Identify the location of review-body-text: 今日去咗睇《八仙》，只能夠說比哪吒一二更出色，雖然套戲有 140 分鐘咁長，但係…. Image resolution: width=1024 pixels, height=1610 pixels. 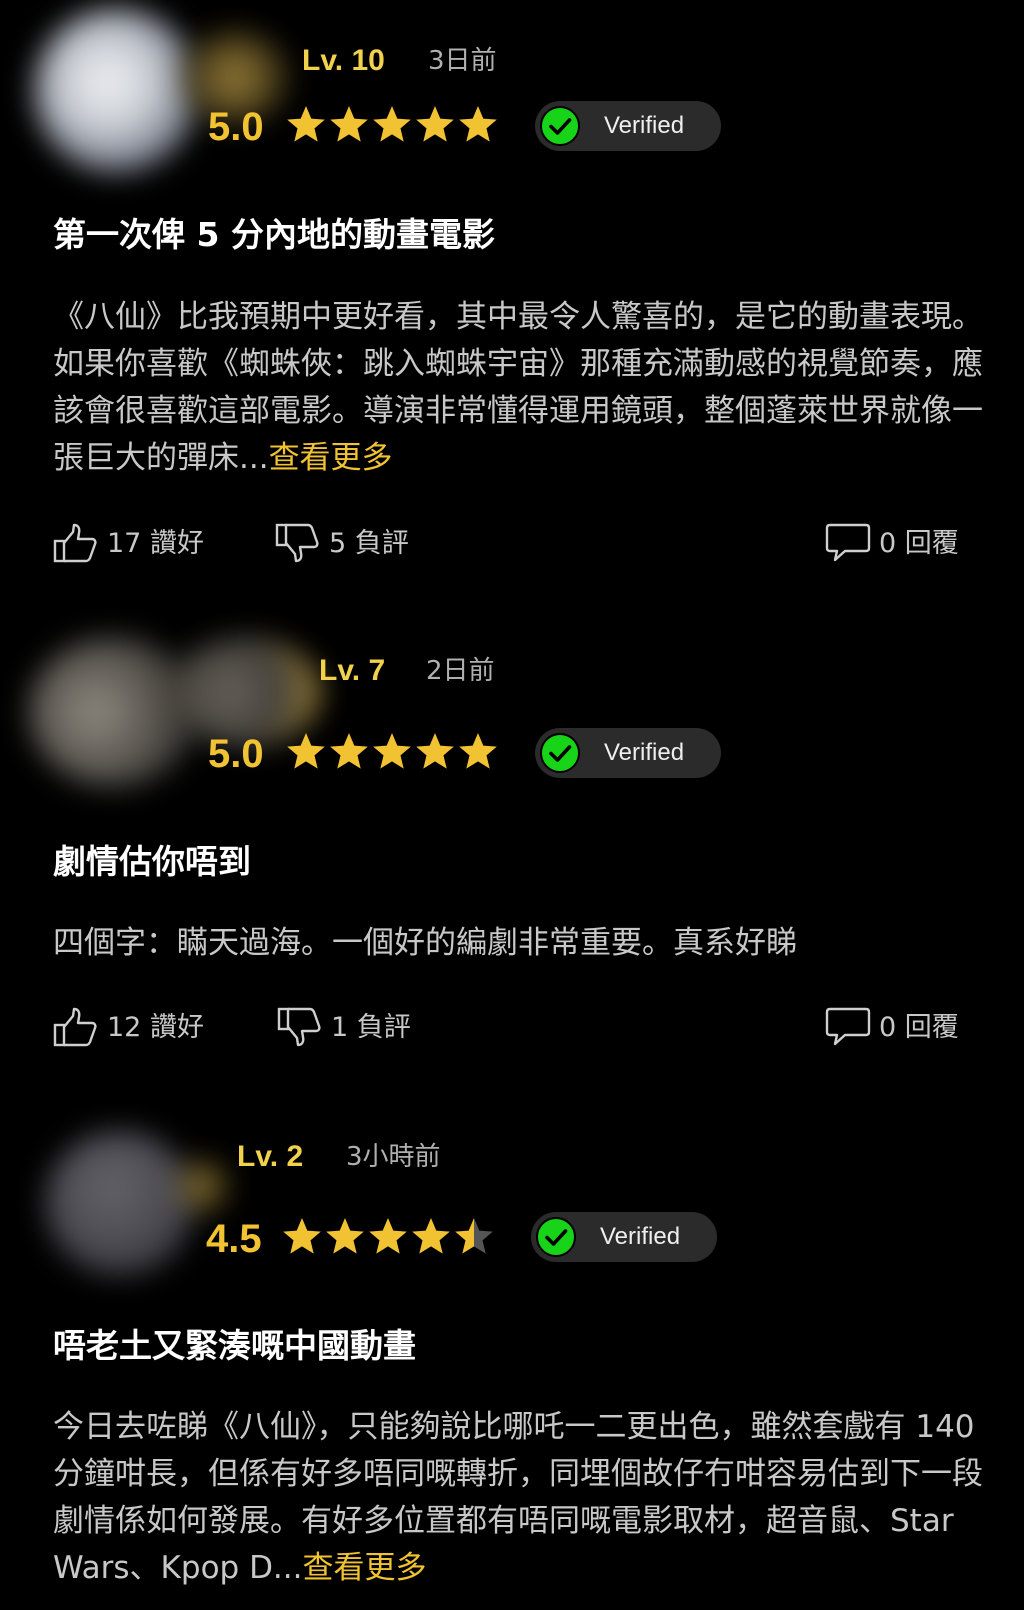
(518, 1497).